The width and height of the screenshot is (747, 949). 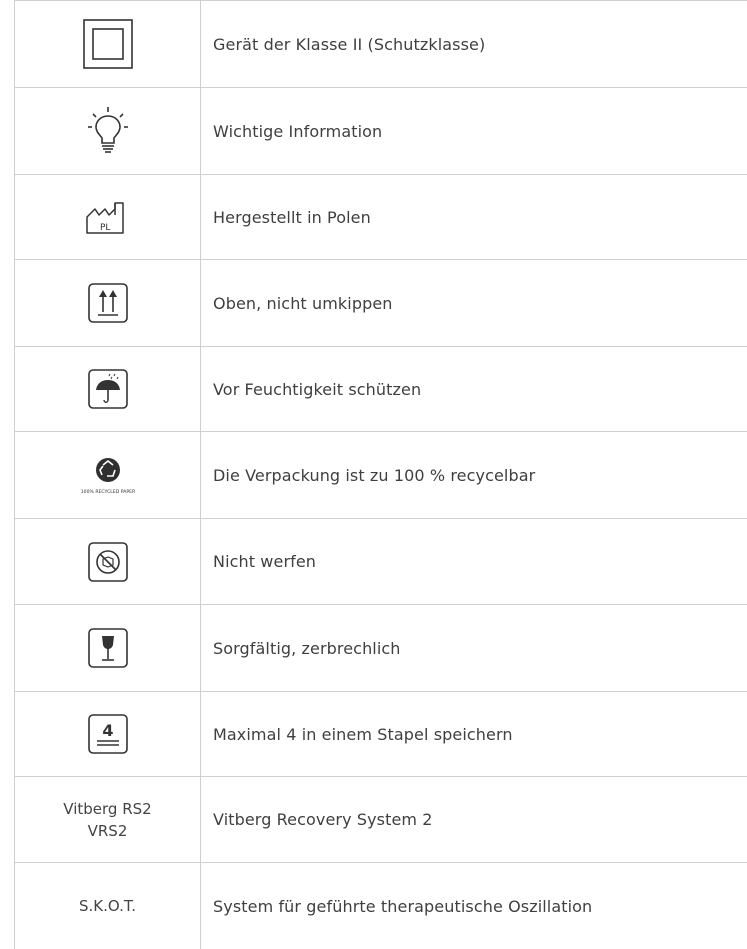 I want to click on symbol-cell: 4, so click(x=108, y=734).